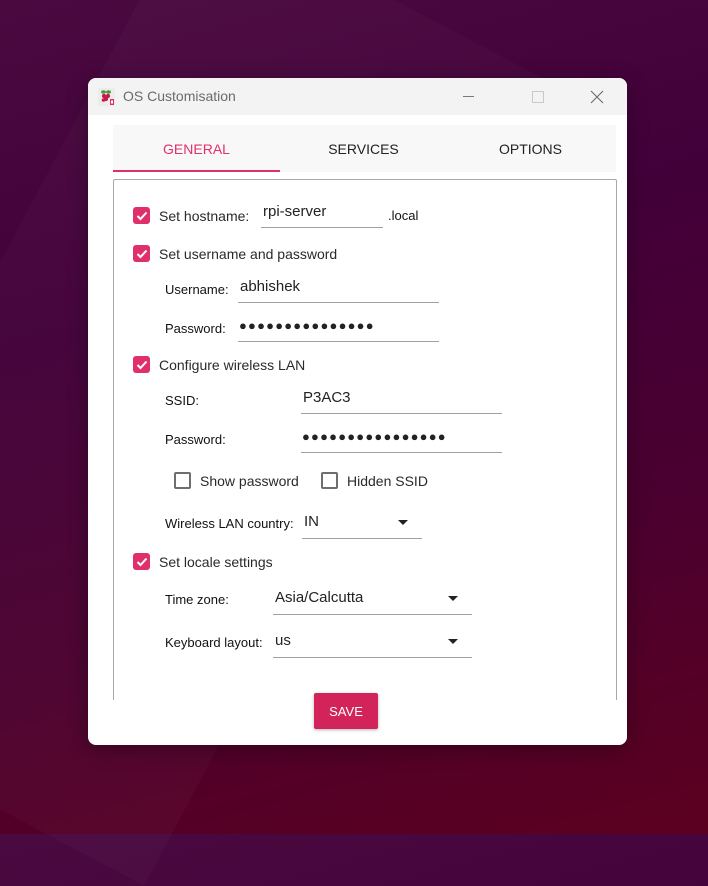 The height and width of the screenshot is (886, 708). What do you see at coordinates (229, 523) in the screenshot?
I see `wlan-country-label: Wireless LAN country:` at bounding box center [229, 523].